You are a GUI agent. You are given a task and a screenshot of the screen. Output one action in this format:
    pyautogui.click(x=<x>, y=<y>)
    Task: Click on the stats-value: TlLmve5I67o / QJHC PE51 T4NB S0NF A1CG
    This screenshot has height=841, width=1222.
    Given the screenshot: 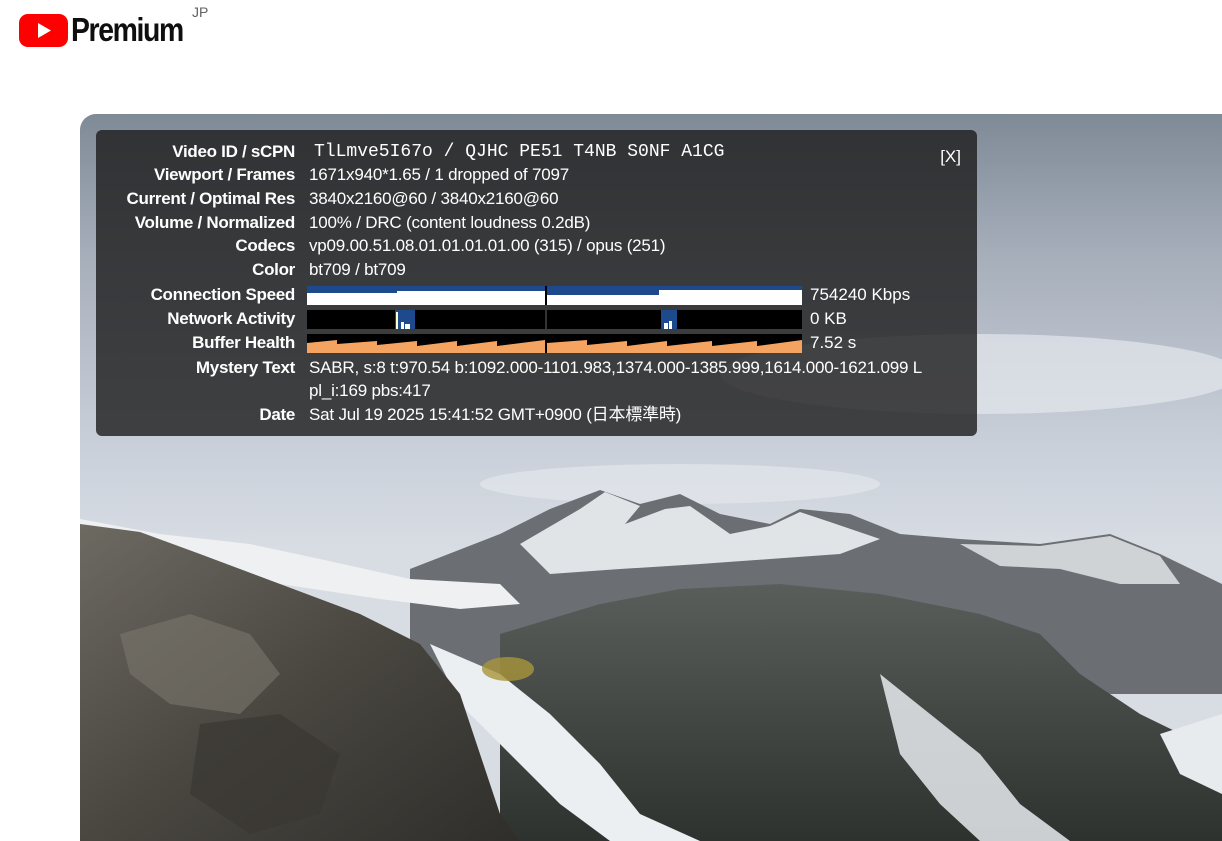 What is the action you would take?
    pyautogui.click(x=519, y=152)
    